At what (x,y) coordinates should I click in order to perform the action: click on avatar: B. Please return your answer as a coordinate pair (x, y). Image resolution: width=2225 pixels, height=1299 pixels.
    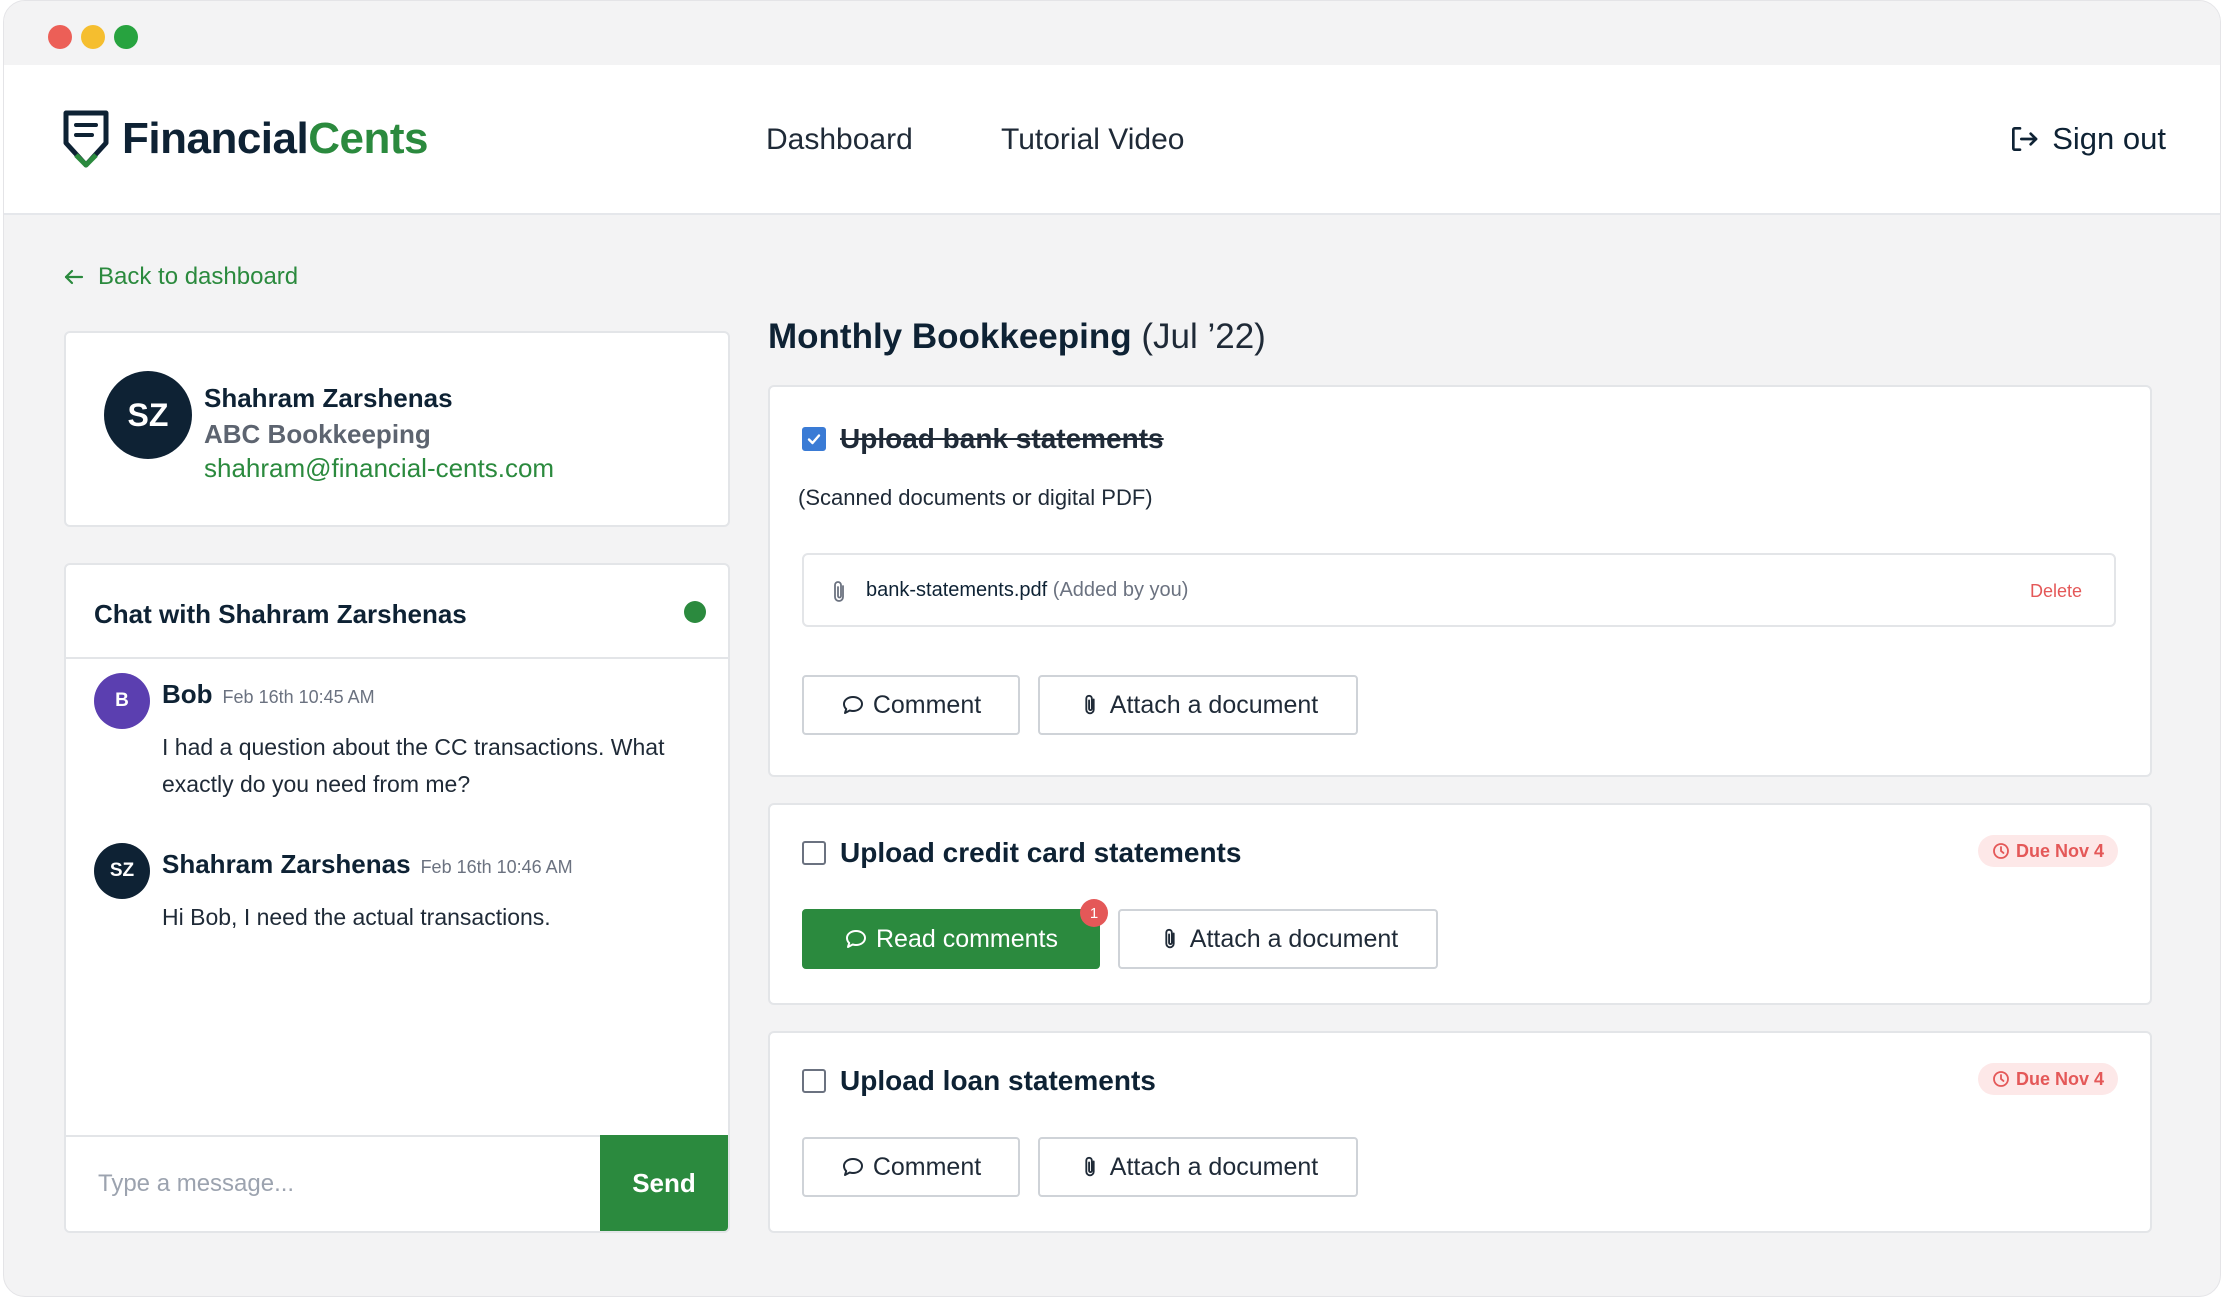
    Looking at the image, I should click on (122, 701).